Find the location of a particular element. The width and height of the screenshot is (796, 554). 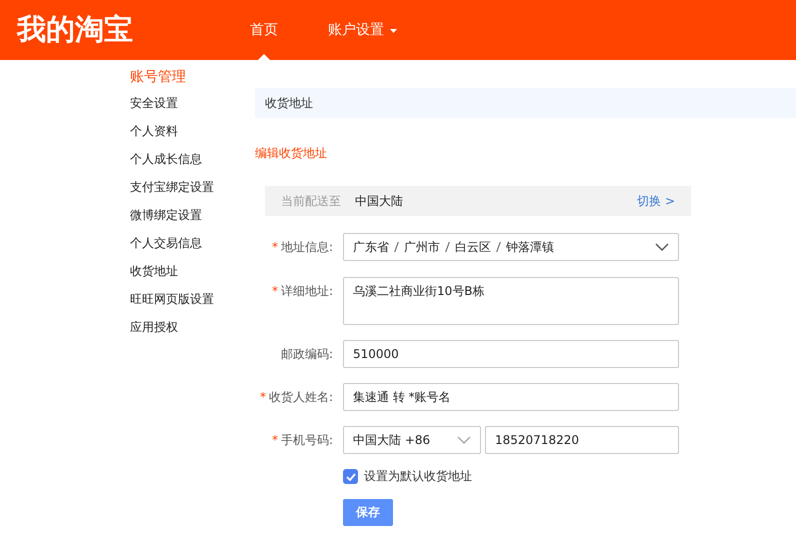

sidebar-item: 旺旺网页版设置 is located at coordinates (172, 299).